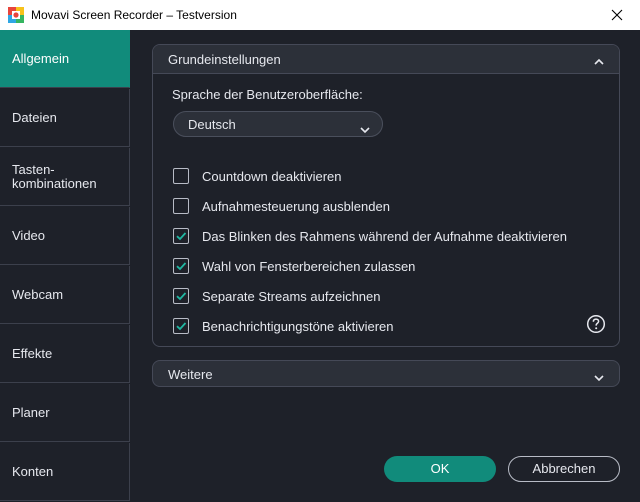  Describe the element at coordinates (440, 469) in the screenshot. I see `ok-button: OK` at that location.